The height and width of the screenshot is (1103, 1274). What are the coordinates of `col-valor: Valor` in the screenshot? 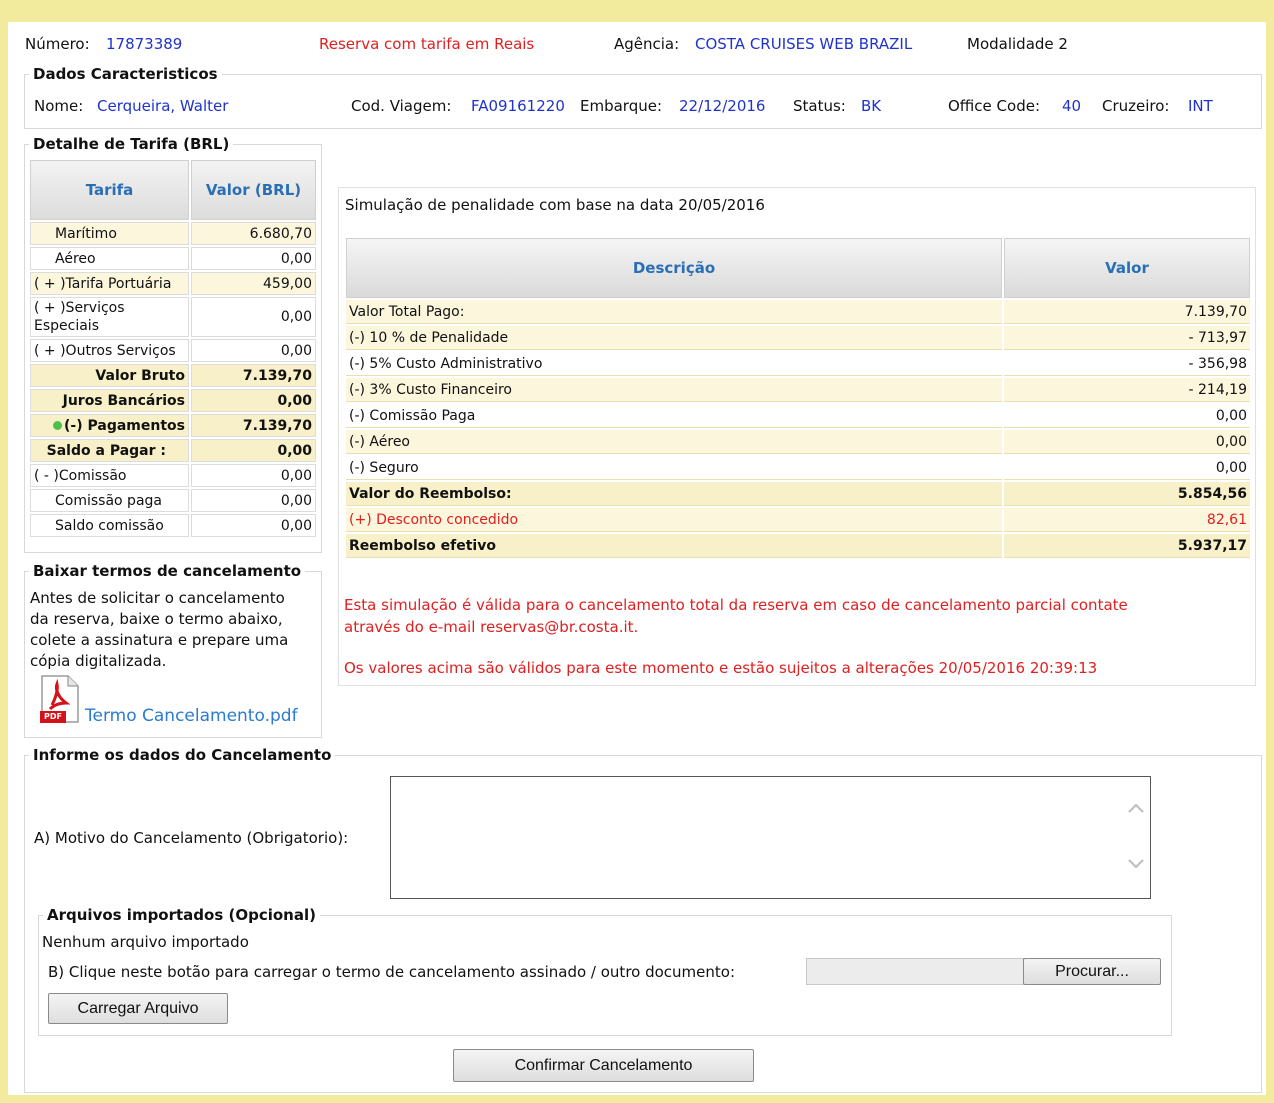 It's located at (1127, 268).